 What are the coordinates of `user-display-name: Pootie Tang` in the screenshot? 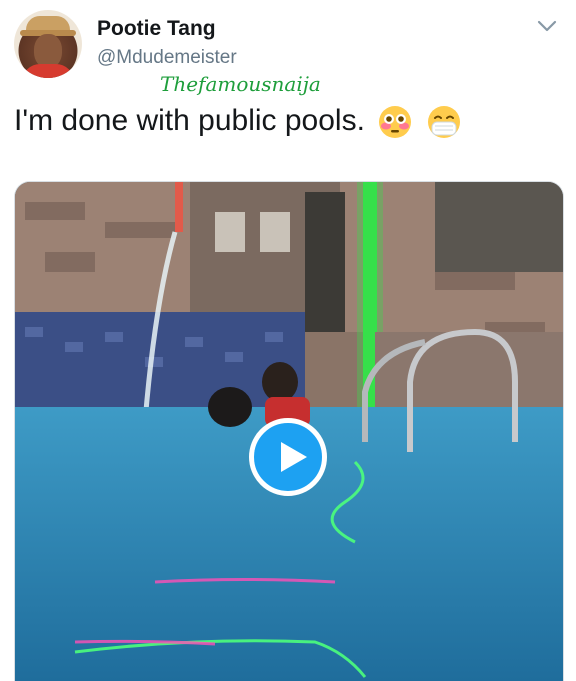 It's located at (156, 29).